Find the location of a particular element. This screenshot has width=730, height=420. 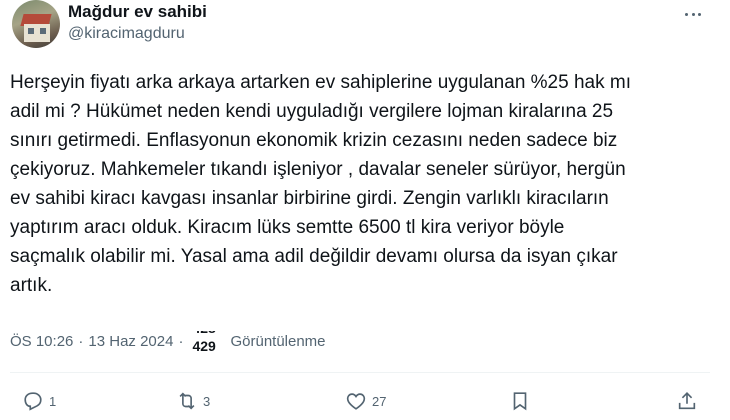

views-label: Görüntülenme is located at coordinates (278, 341).